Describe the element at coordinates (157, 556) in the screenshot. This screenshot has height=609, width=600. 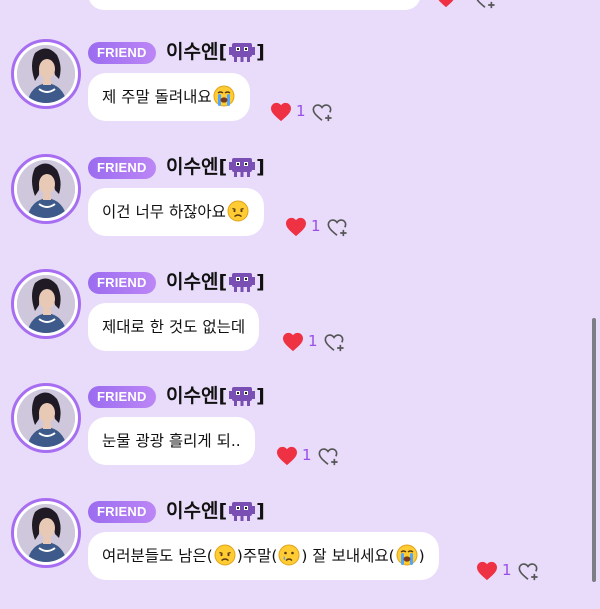
I see `message-text: 여러분들도 남은(` at that location.